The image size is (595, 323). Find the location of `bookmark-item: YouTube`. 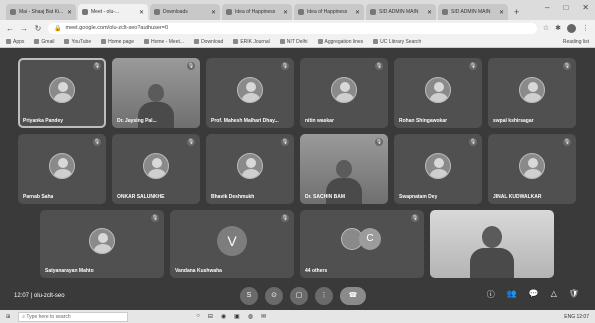

bookmark-item: YouTube is located at coordinates (77, 42).